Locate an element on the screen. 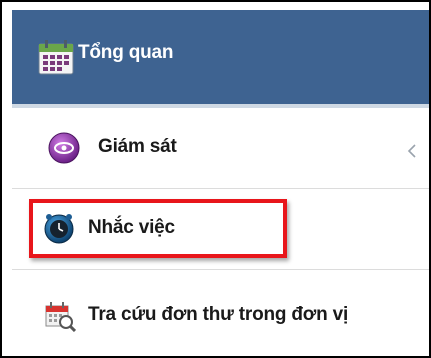 The width and height of the screenshot is (431, 358). highlight-annotation-box is located at coordinates (158, 228).